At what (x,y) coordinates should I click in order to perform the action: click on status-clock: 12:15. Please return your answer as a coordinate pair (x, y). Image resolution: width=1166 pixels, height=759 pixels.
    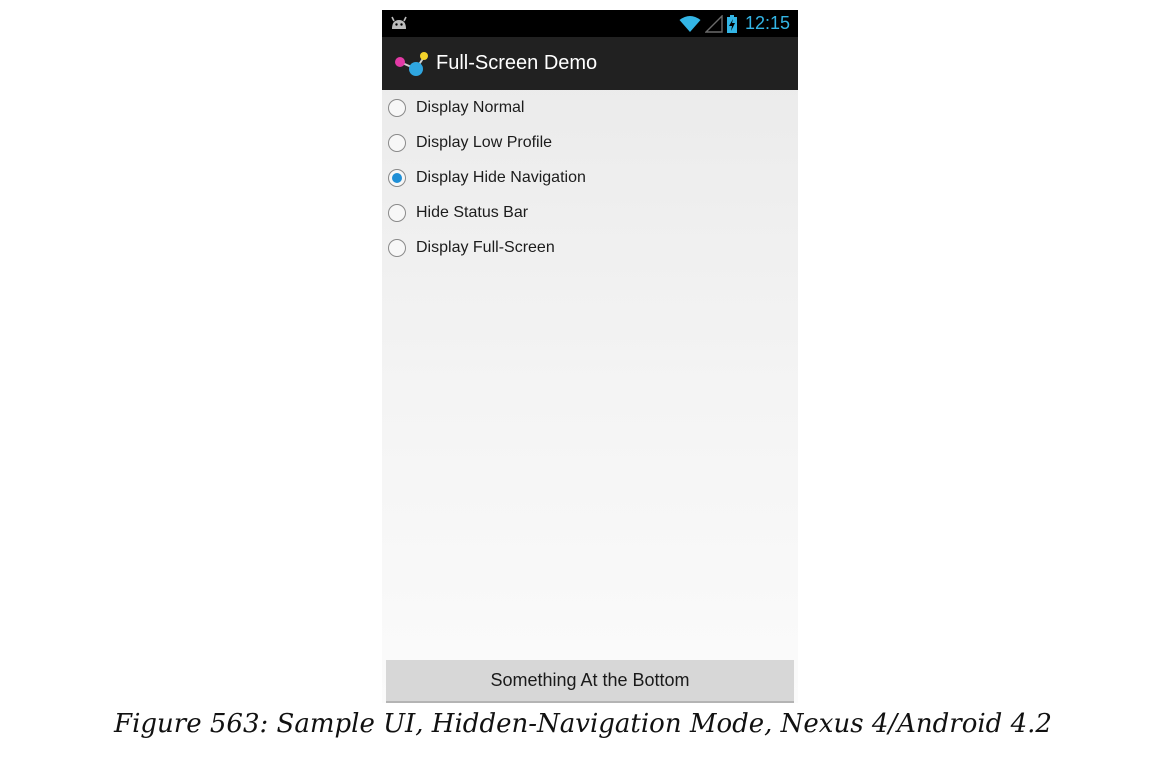
    Looking at the image, I should click on (767, 23).